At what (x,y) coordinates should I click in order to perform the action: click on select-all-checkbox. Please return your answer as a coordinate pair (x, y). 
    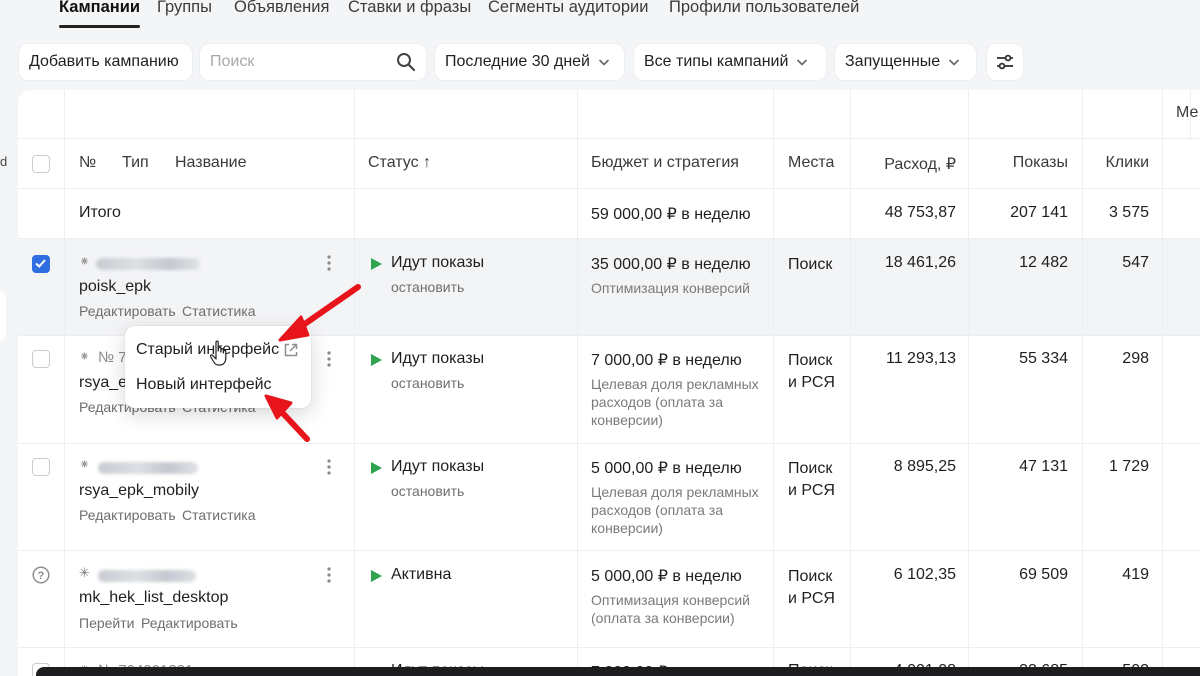
    Looking at the image, I should click on (41, 164).